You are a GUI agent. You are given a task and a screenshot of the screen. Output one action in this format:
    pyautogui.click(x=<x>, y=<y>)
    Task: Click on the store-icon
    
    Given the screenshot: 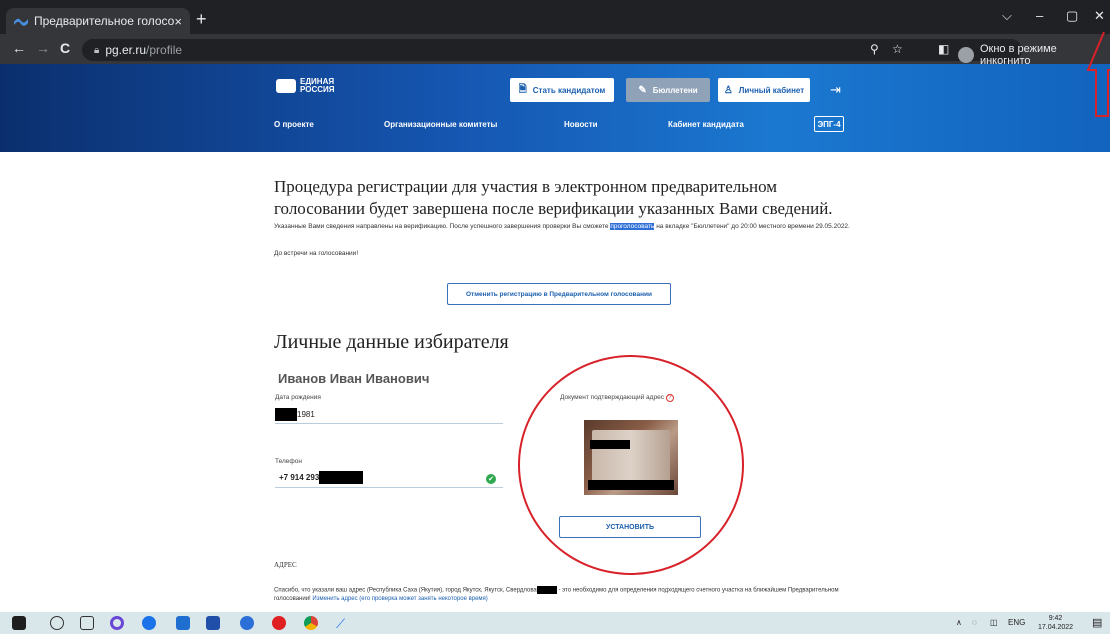 What is the action you would take?
    pyautogui.click(x=183, y=623)
    